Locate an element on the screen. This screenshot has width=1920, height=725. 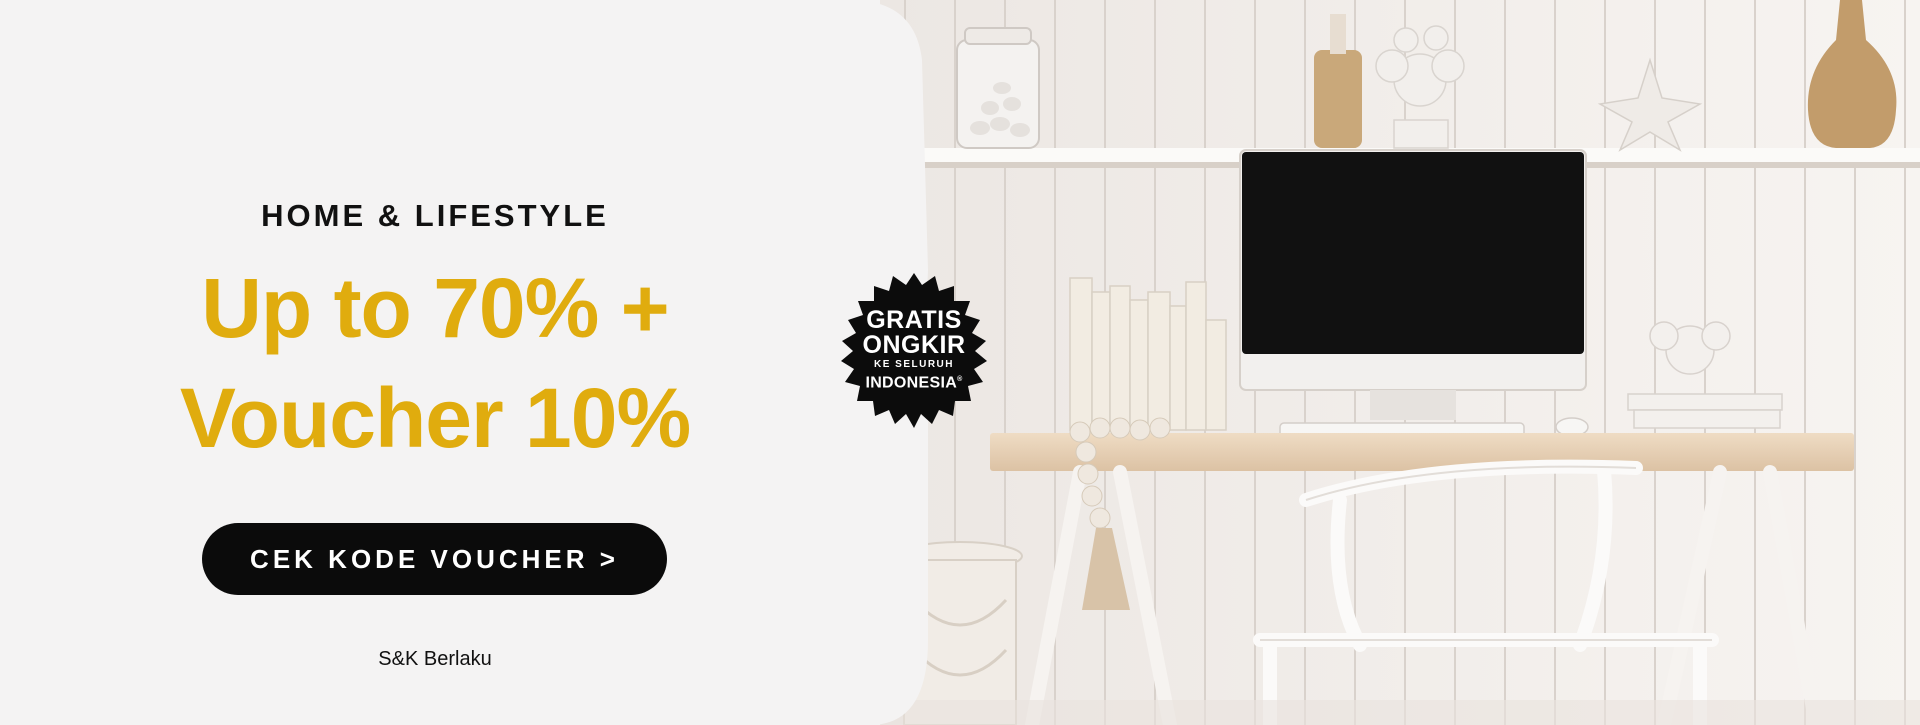
free-shipping-badge: GRATIS ONGKIR KE SELURUH INDONESIA® is located at coordinates (914, 350).